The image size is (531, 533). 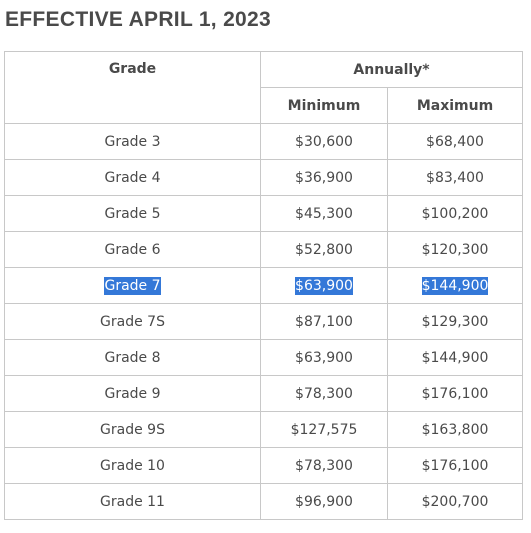 I want to click on table-row: Grade 9S $127,575 $163,800, so click(x=264, y=429).